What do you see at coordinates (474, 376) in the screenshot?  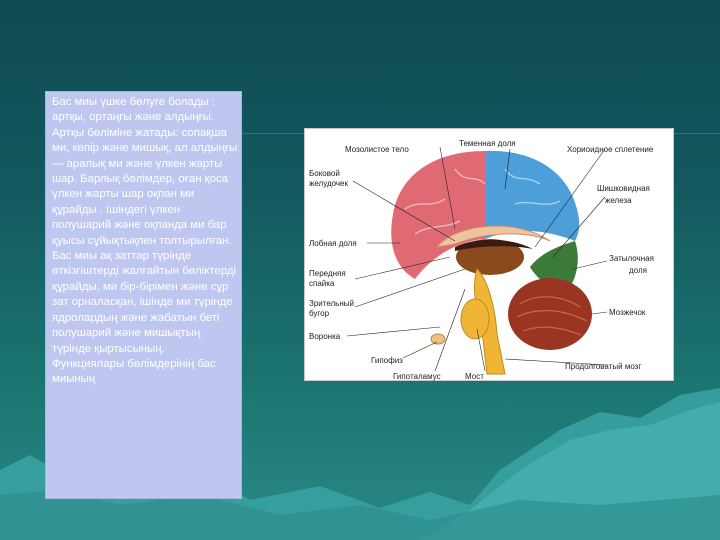 I see `label-pons: Мост` at bounding box center [474, 376].